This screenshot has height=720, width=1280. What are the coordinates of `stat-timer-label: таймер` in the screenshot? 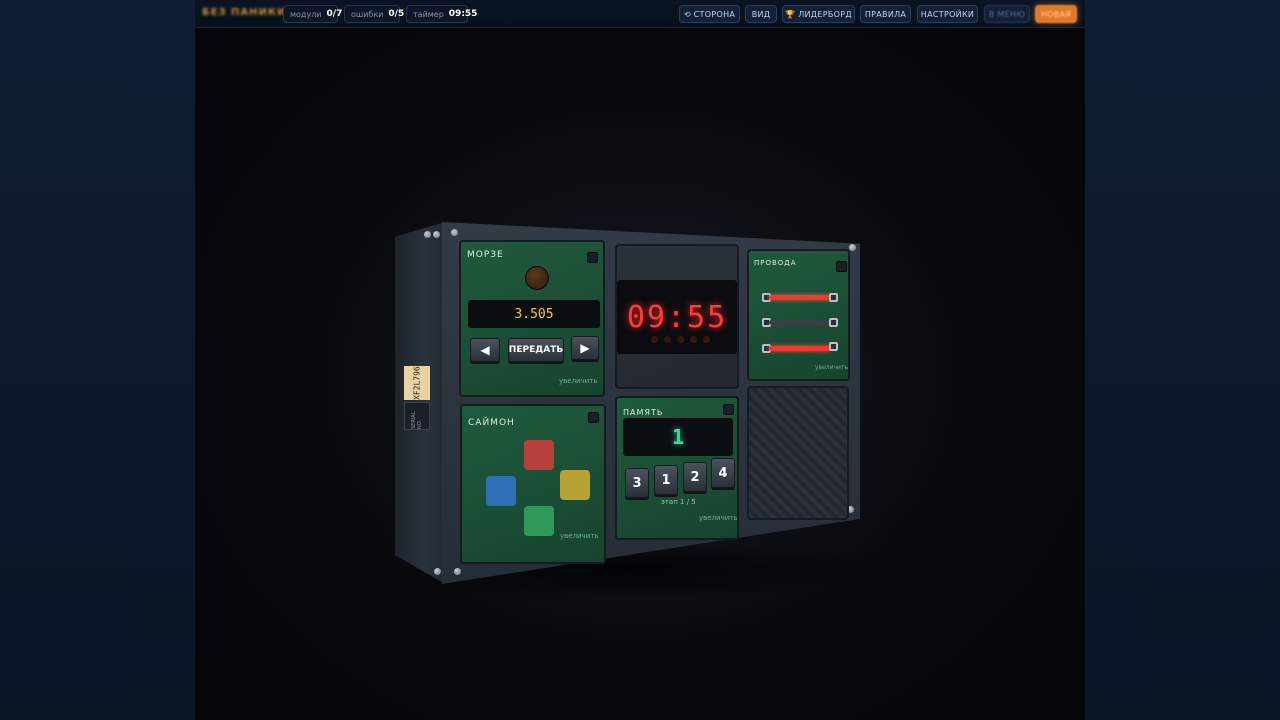 It's located at (428, 14).